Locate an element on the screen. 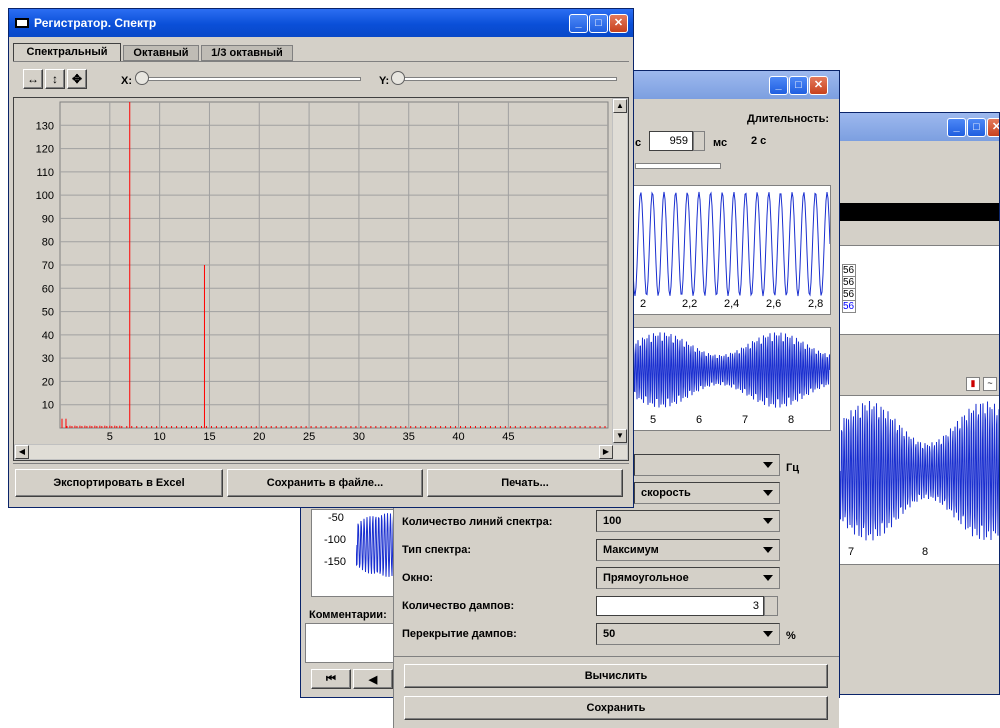 The height and width of the screenshot is (728, 1000). table-cell: 56 is located at coordinates (849, 306).